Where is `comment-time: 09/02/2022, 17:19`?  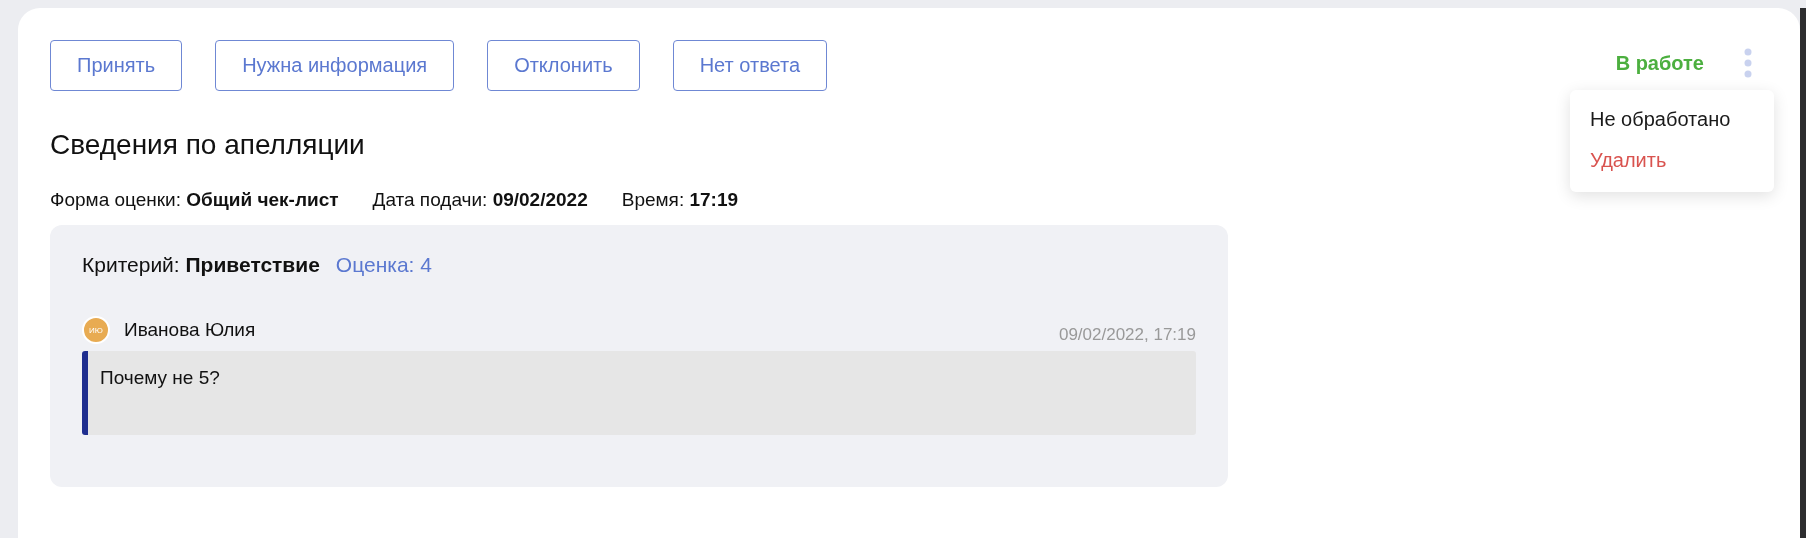 comment-time: 09/02/2022, 17:19 is located at coordinates (1127, 334).